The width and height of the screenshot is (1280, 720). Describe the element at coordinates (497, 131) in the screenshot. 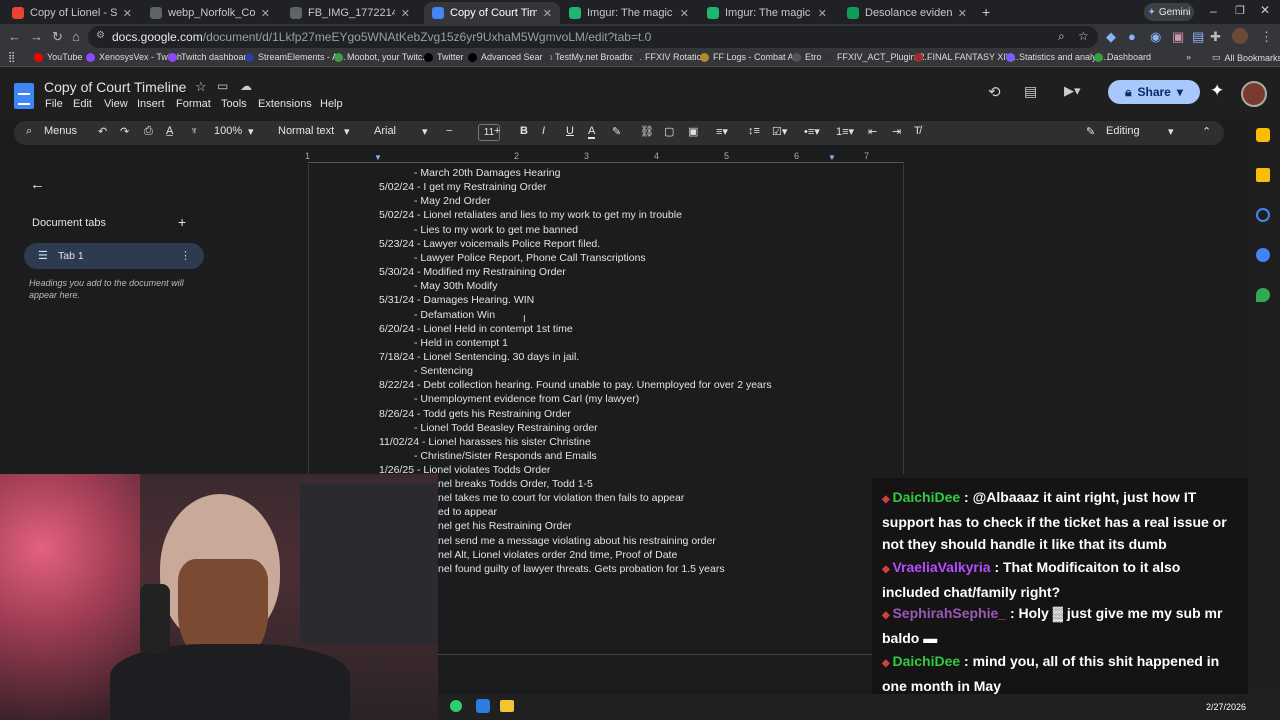

I see `increase-font-icon: +` at that location.